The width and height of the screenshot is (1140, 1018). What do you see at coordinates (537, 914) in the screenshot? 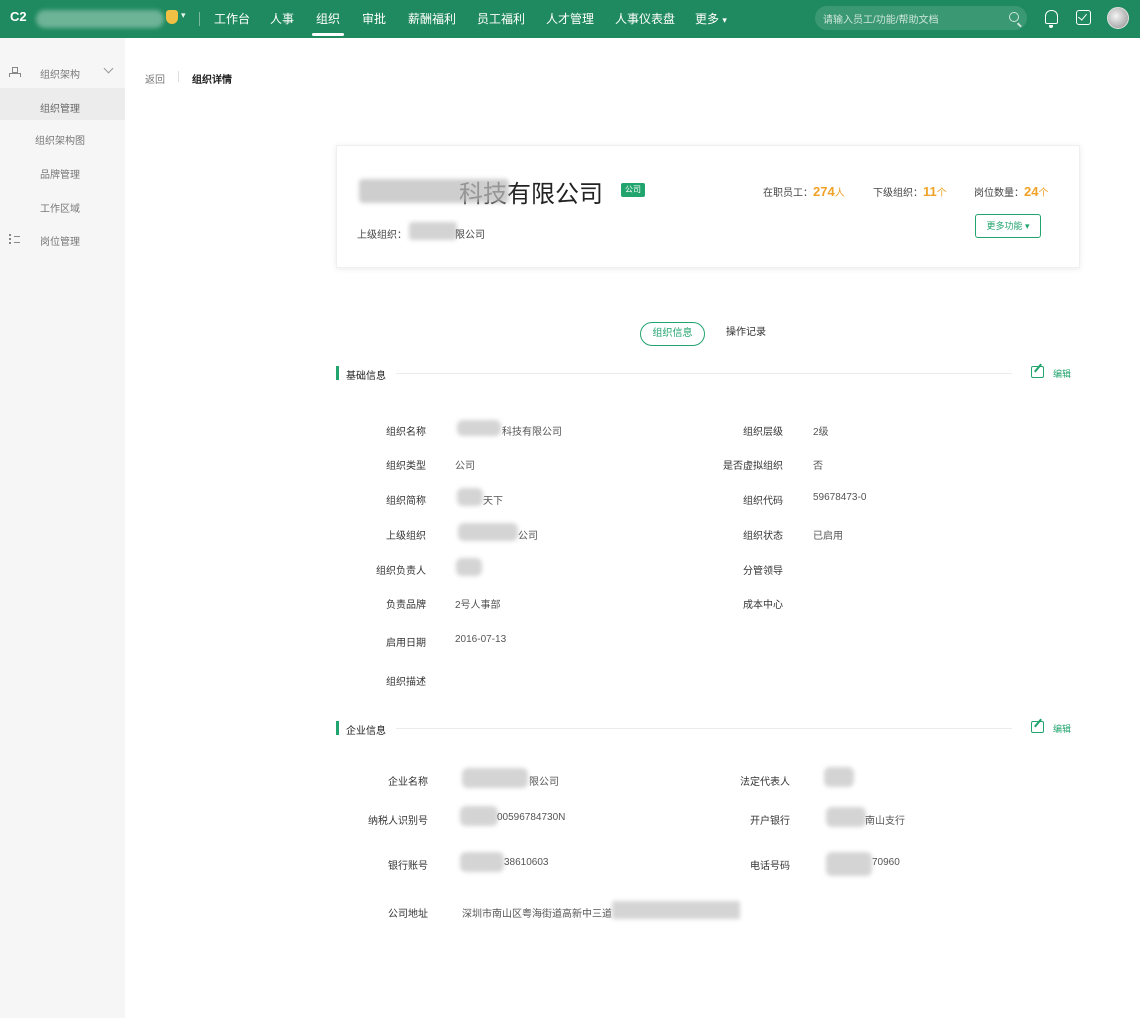
I see `field-value-company-address: 深圳市南山区粤海街道高新中三道` at bounding box center [537, 914].